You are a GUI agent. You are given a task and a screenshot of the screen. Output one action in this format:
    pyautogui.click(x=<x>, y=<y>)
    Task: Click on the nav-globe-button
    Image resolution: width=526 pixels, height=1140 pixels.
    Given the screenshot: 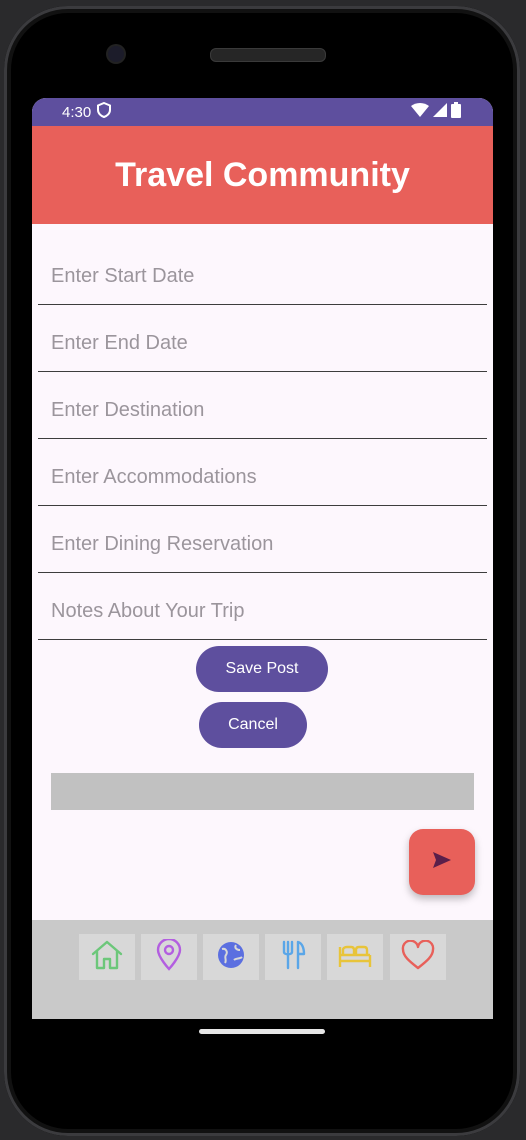 What is the action you would take?
    pyautogui.click(x=231, y=957)
    